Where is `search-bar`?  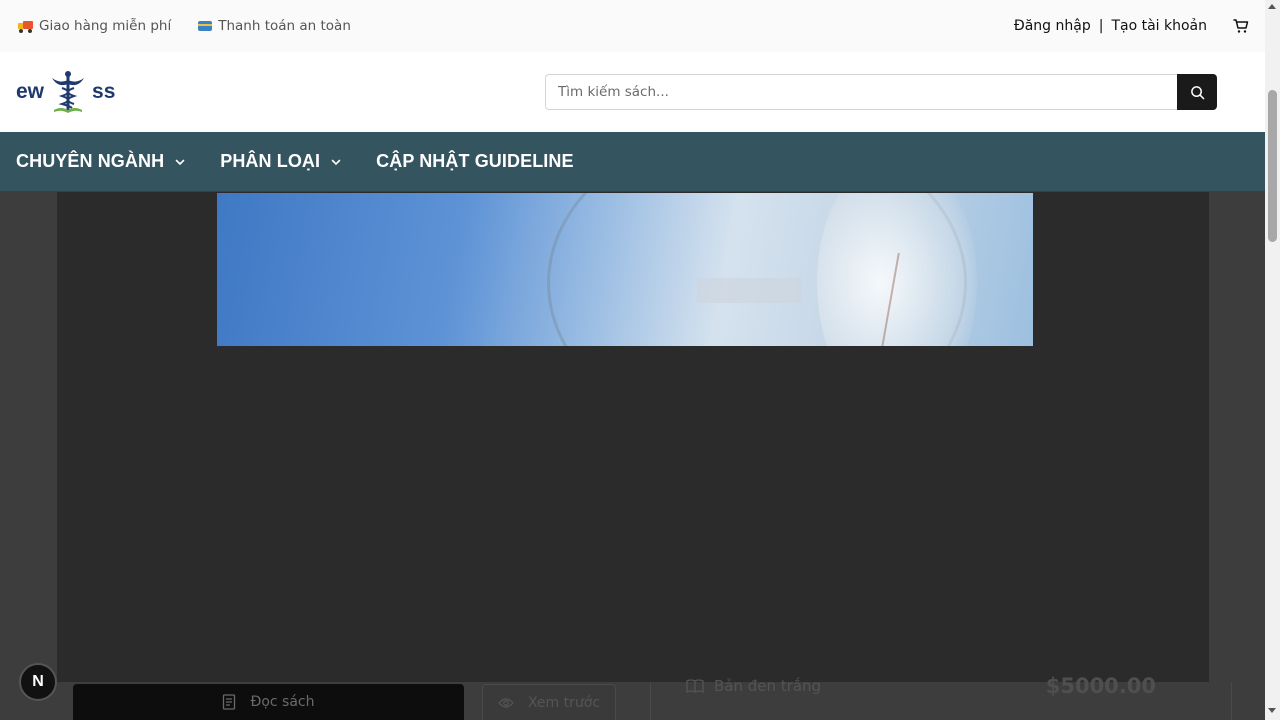
search-bar is located at coordinates (881, 92).